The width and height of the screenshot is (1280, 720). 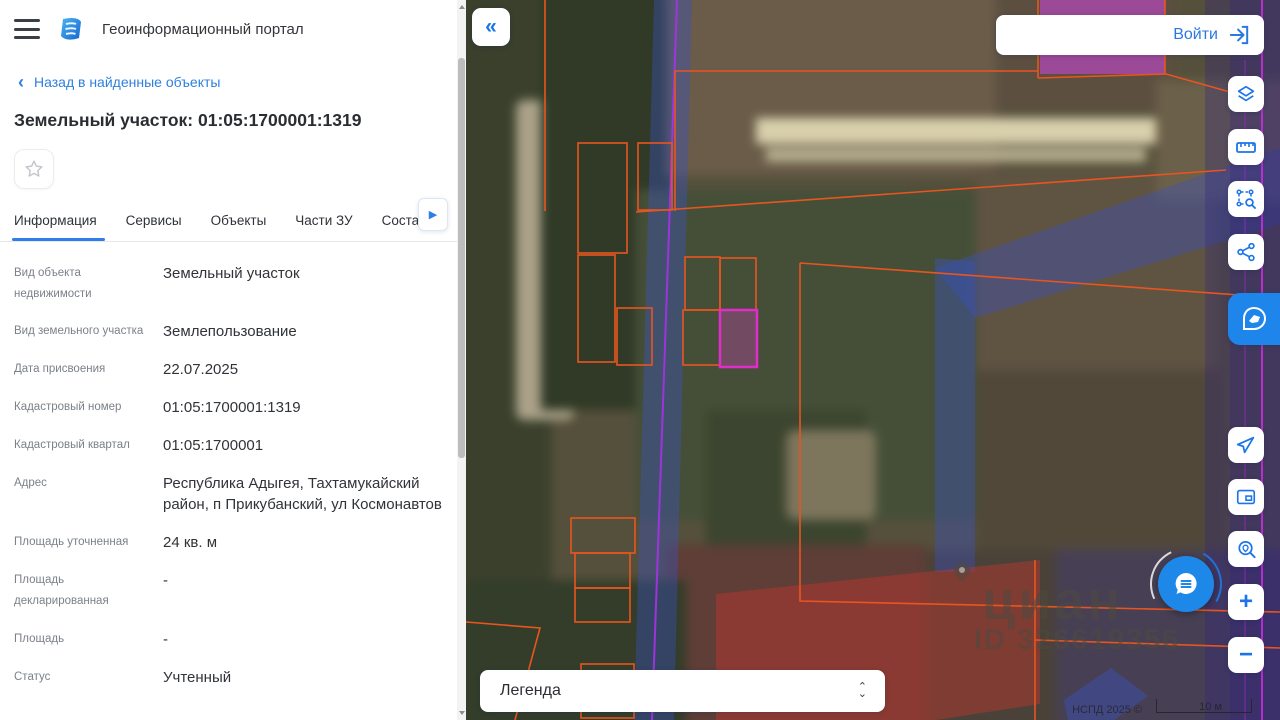 I want to click on zoom-out-button: −, so click(x=1246, y=655).